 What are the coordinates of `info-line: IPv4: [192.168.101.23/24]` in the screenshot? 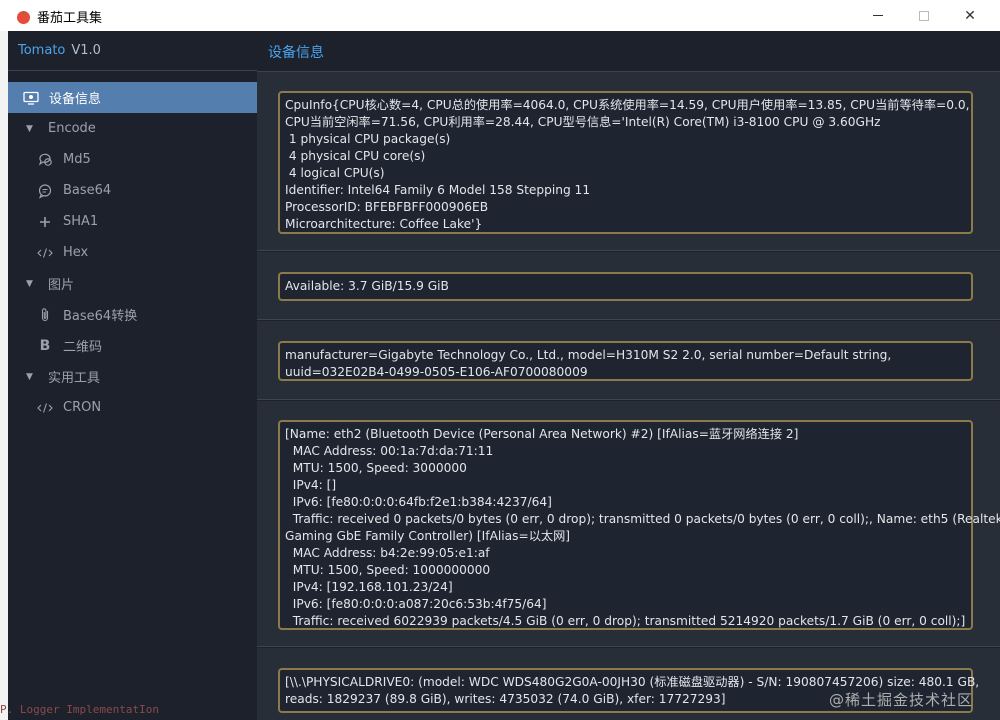 It's located at (369, 587).